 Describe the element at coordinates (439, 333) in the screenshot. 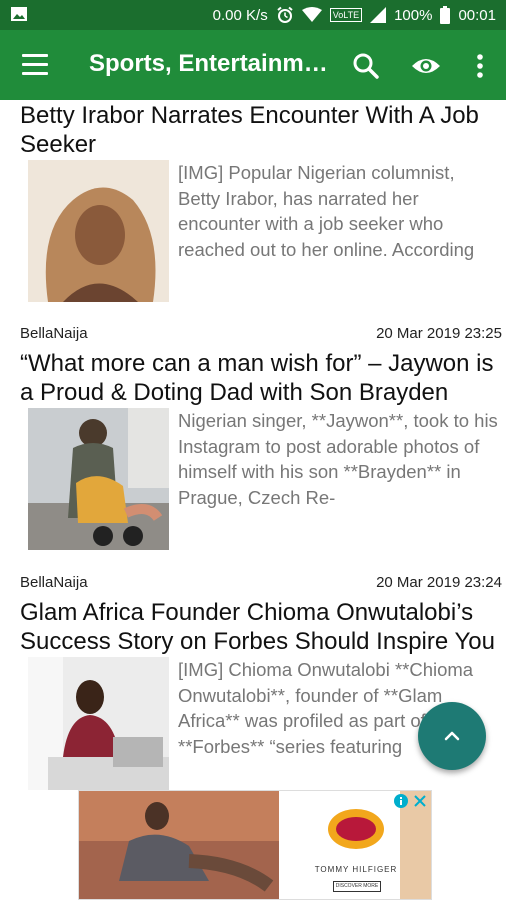

I see `article-date: 20 Mar 2019 23:25` at that location.